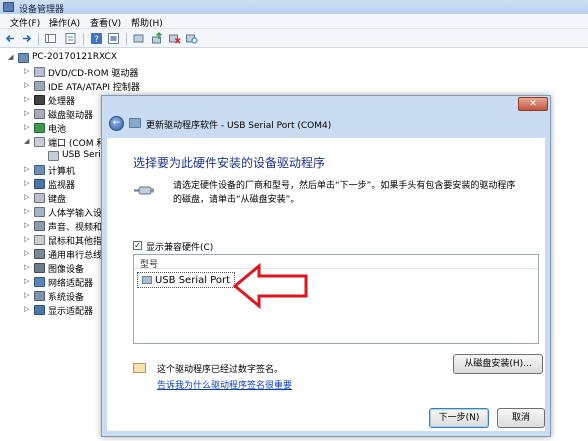  Describe the element at coordinates (39, 268) in the screenshot. I see `camera-icon` at that location.